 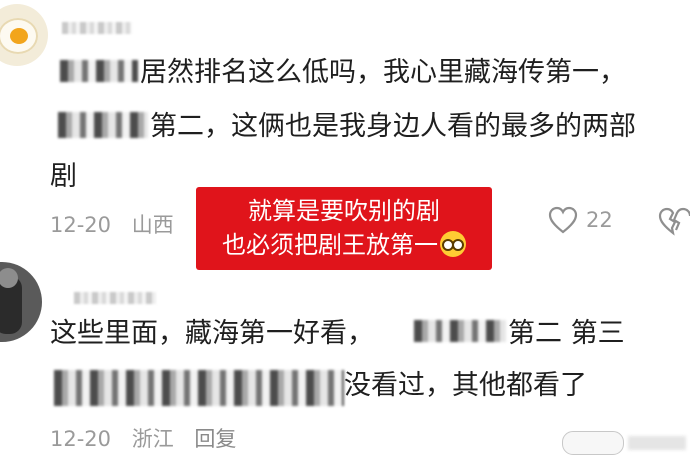 What do you see at coordinates (119, 224) in the screenshot?
I see `comment-meta: 12-20 山西` at bounding box center [119, 224].